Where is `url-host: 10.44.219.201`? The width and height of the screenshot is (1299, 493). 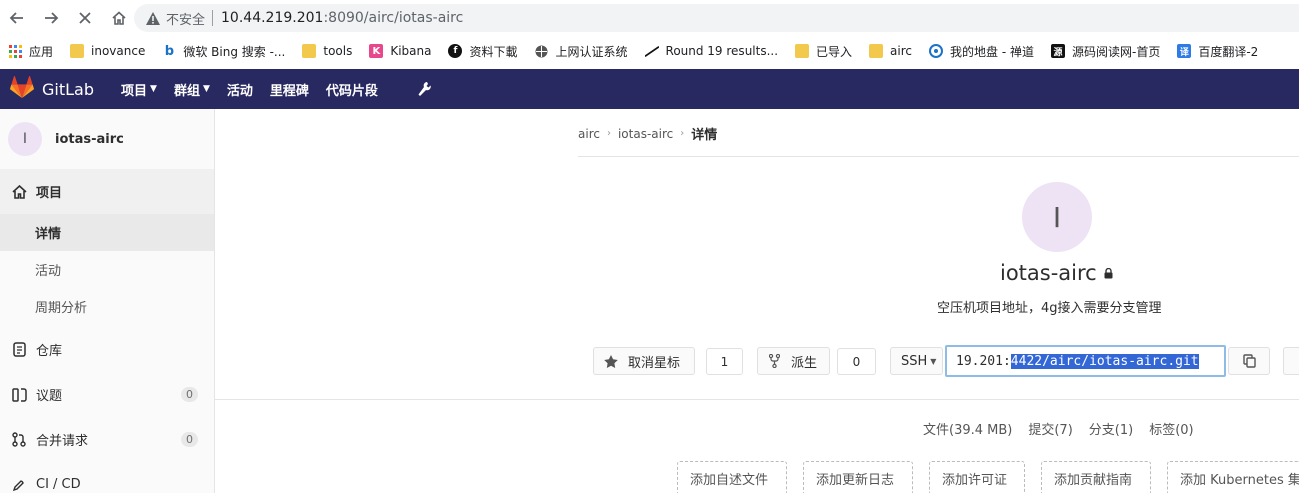
url-host: 10.44.219.201 is located at coordinates (272, 18).